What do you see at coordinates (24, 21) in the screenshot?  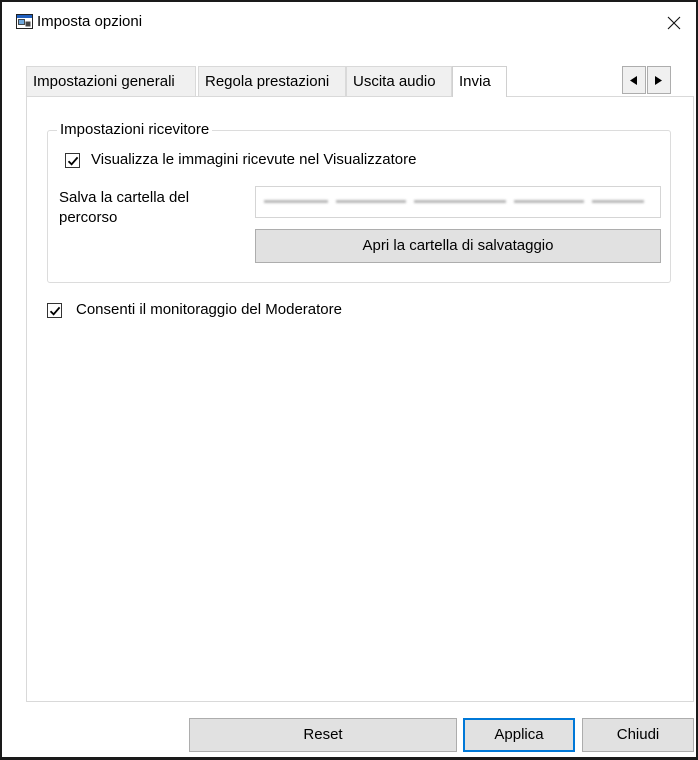 I see `app-icon` at bounding box center [24, 21].